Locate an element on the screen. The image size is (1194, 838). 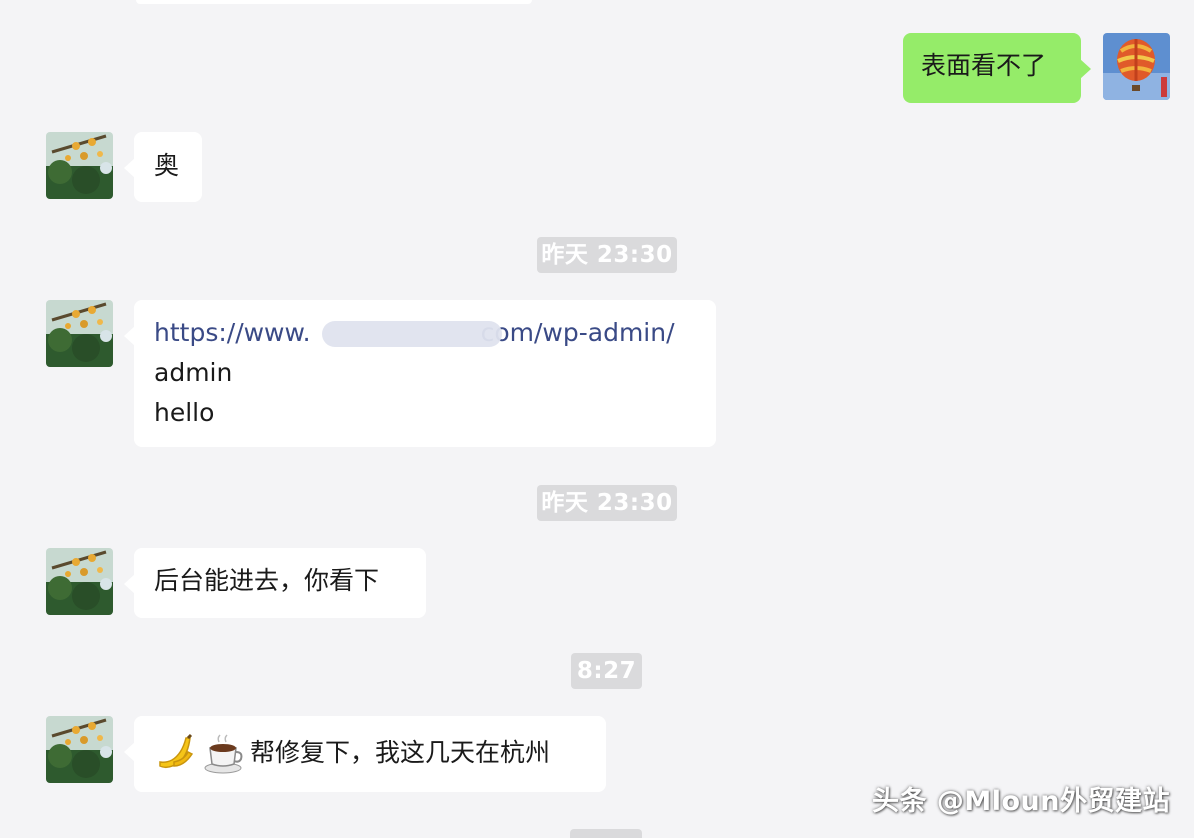
message-line: admin is located at coordinates (193, 372).